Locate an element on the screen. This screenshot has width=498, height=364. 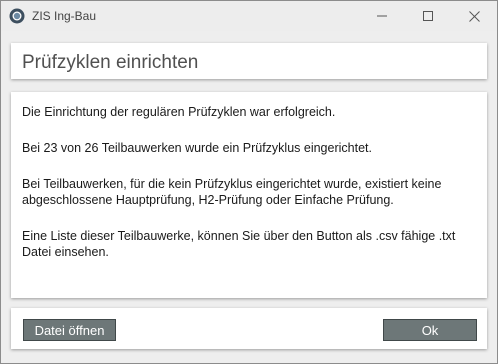
open-file-button: Datei öffnen is located at coordinates (69, 330).